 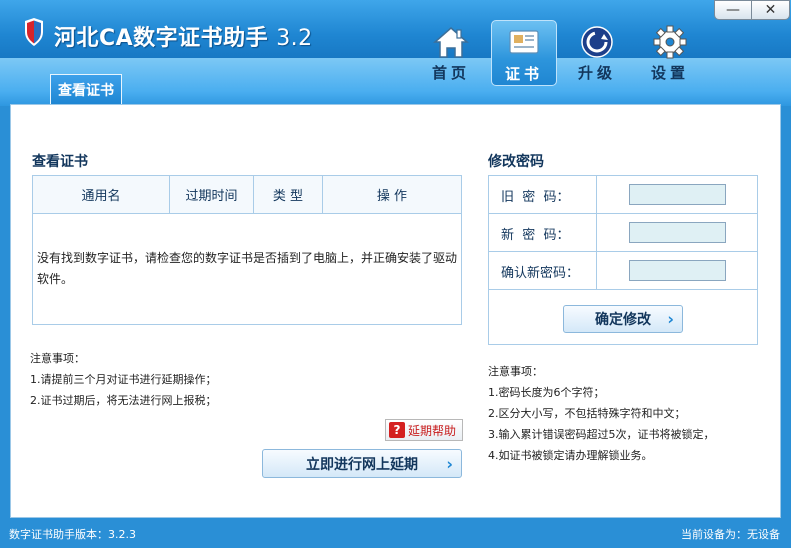 I want to click on confirm-change-button: 确定修改 ›, so click(x=623, y=319).